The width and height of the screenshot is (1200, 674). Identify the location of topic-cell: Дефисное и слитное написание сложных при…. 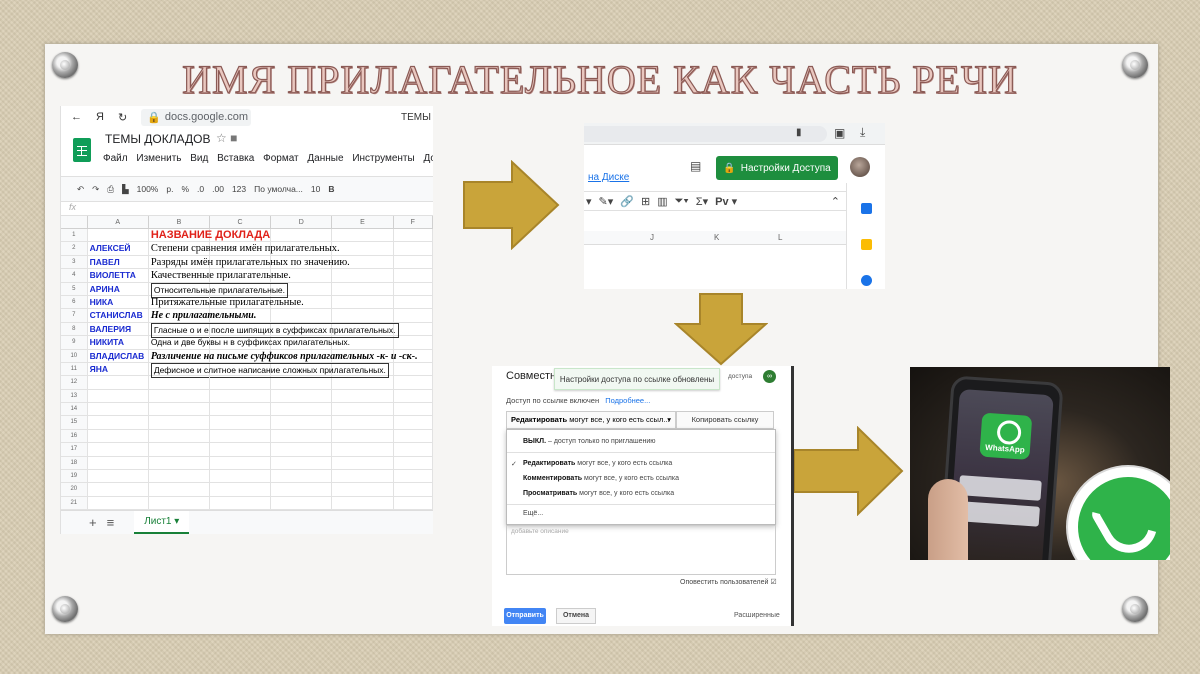
(269, 370).